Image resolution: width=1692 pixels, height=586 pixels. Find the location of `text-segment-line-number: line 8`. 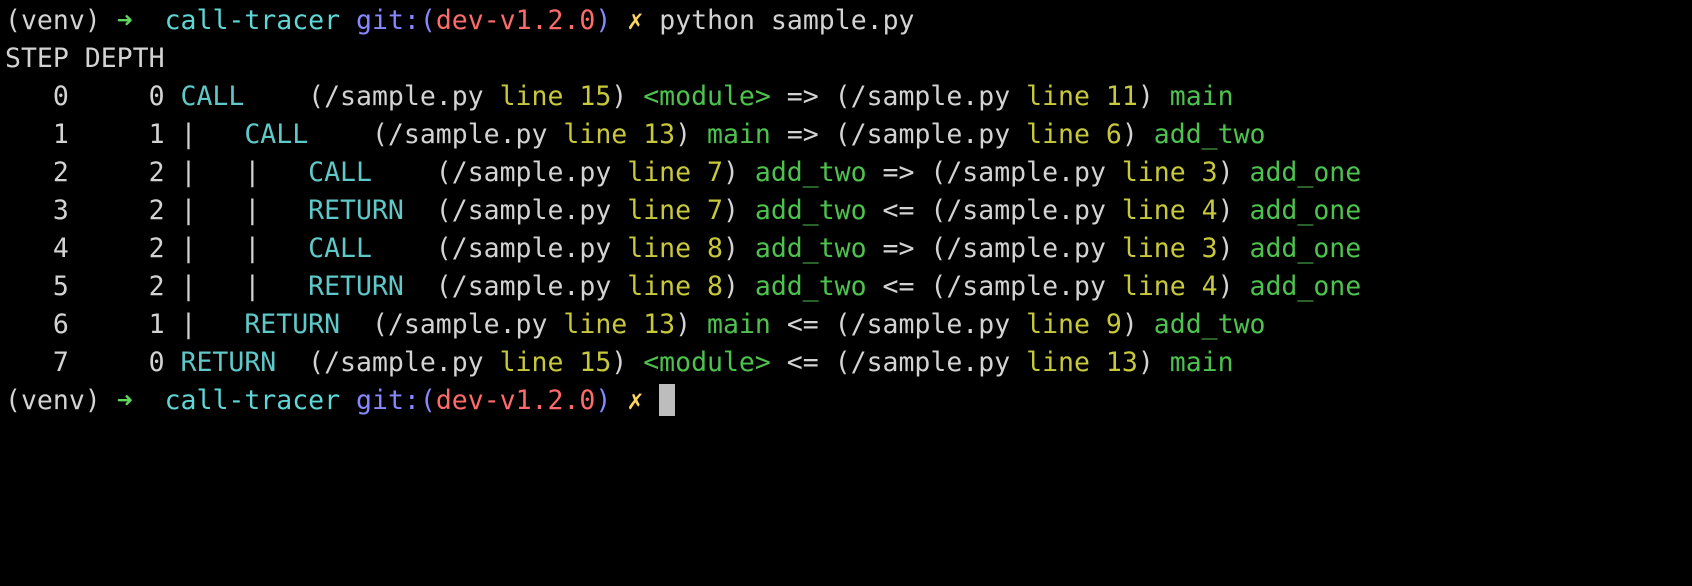

text-segment-line-number: line 8 is located at coordinates (675, 286).